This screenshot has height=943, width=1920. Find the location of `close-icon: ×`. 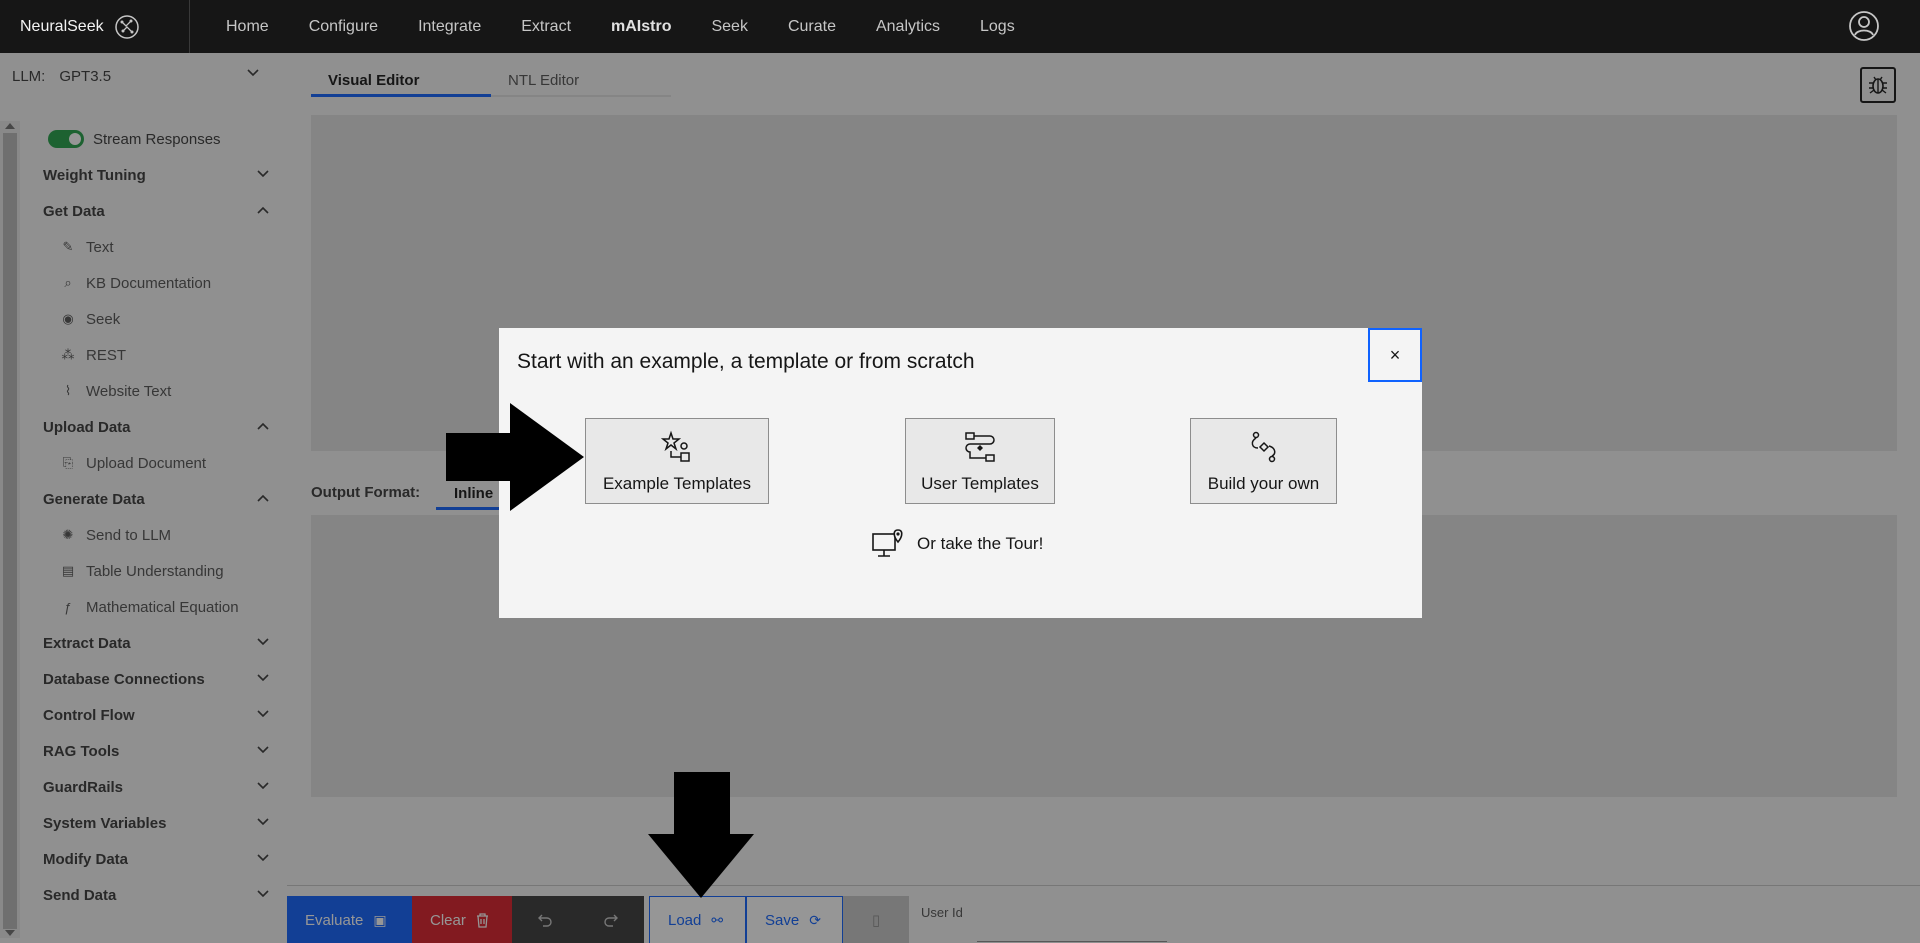

close-icon: × is located at coordinates (1395, 354).